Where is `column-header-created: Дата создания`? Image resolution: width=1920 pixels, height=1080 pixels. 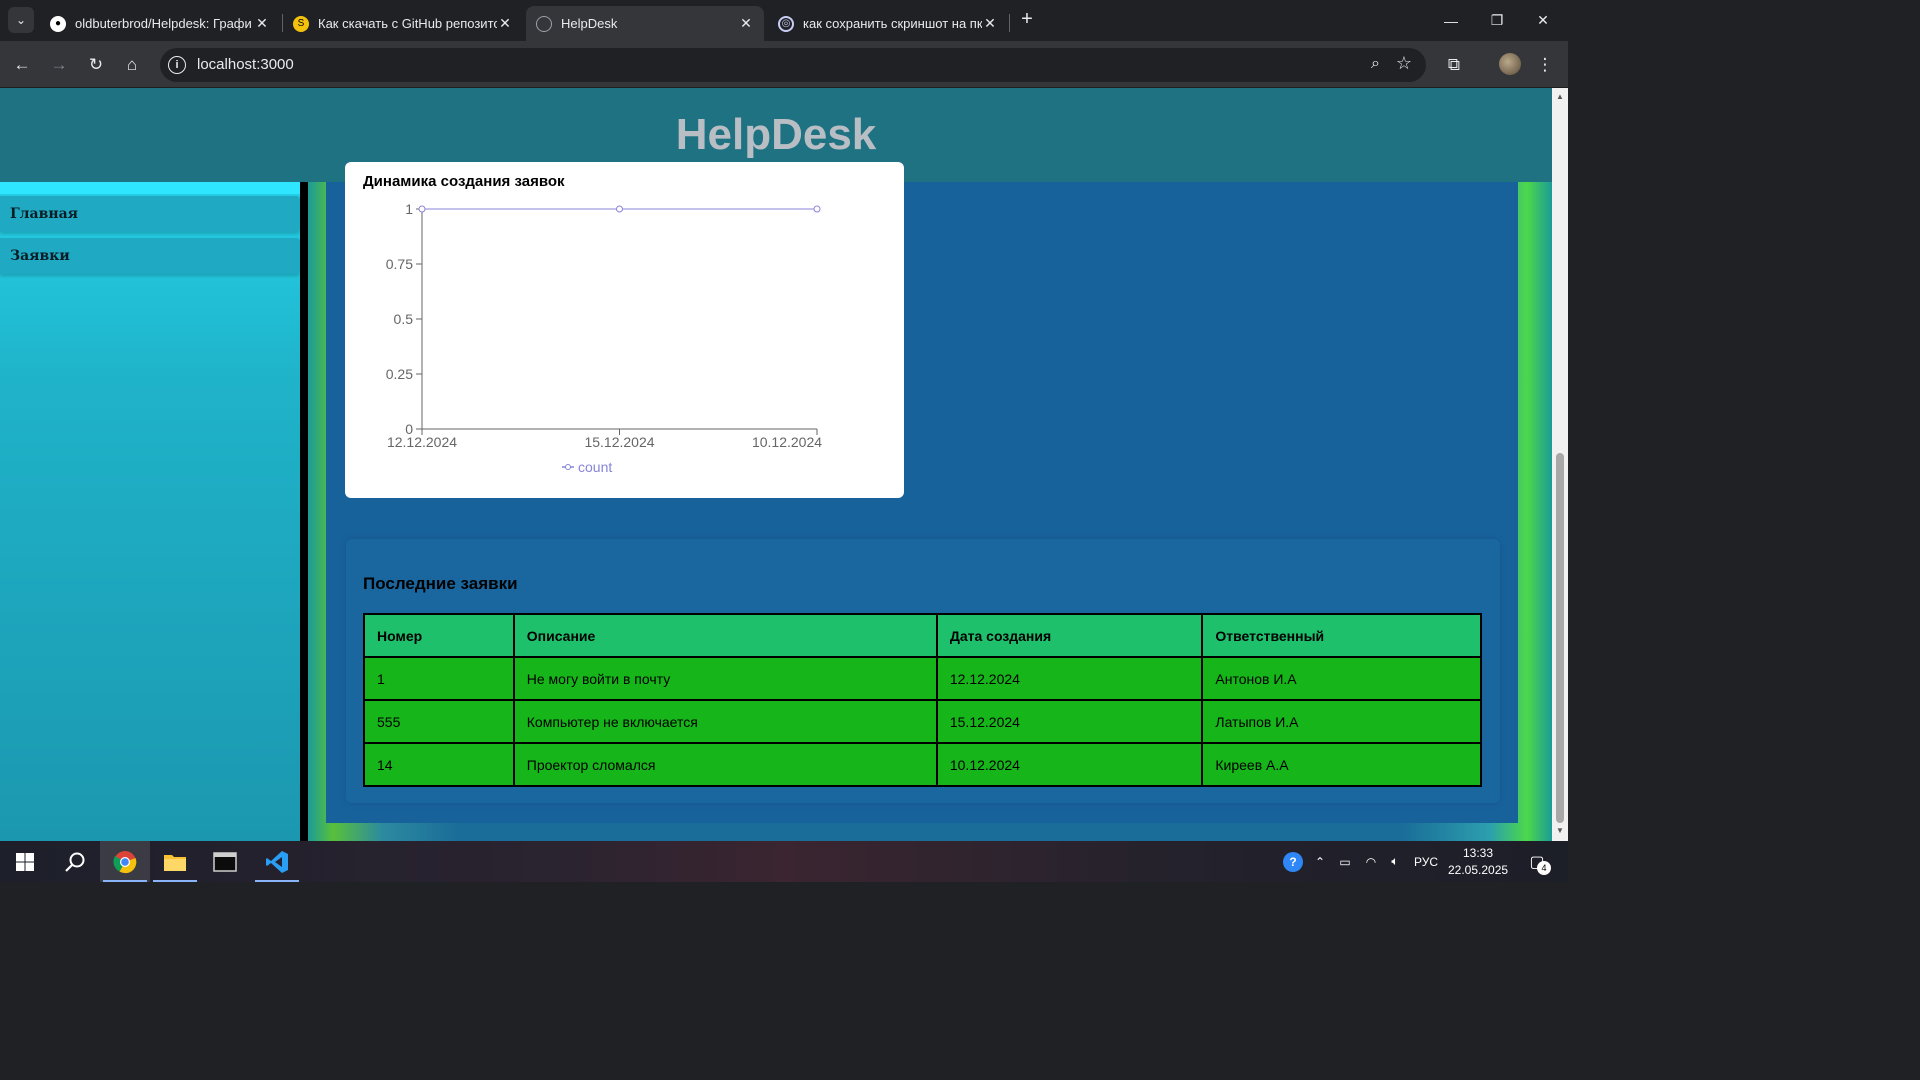 column-header-created: Дата создания is located at coordinates (1069, 635).